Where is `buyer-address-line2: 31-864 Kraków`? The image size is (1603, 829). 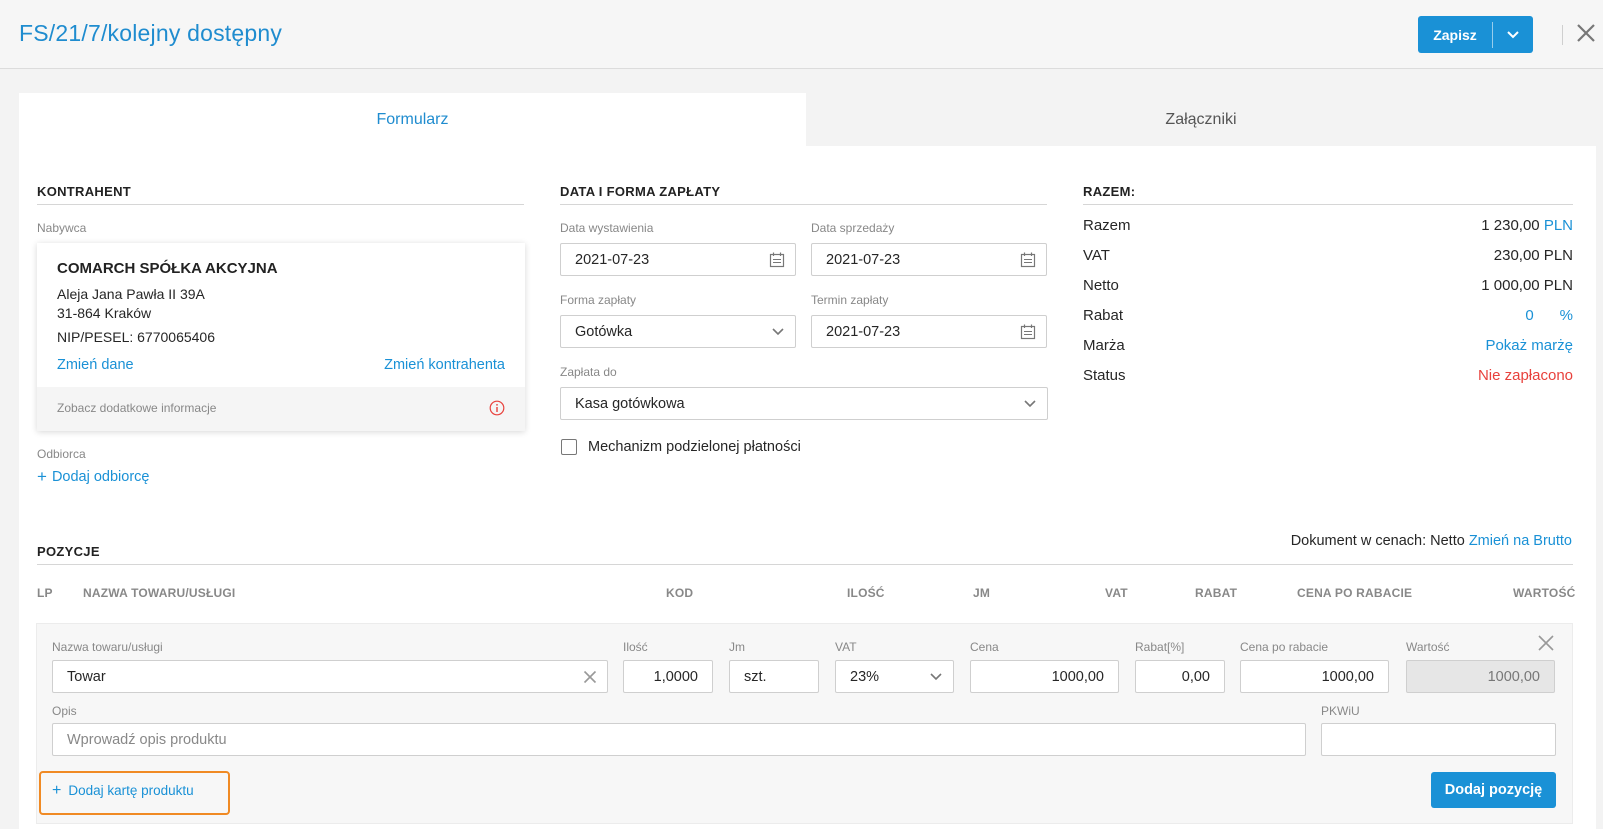 buyer-address-line2: 31-864 Kraków is located at coordinates (104, 313).